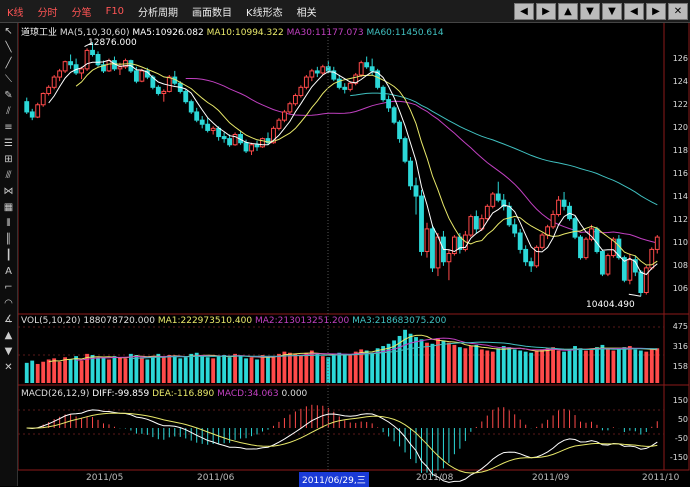 The image size is (690, 487). I want to click on macd-value: MACD:34.063, so click(248, 394).